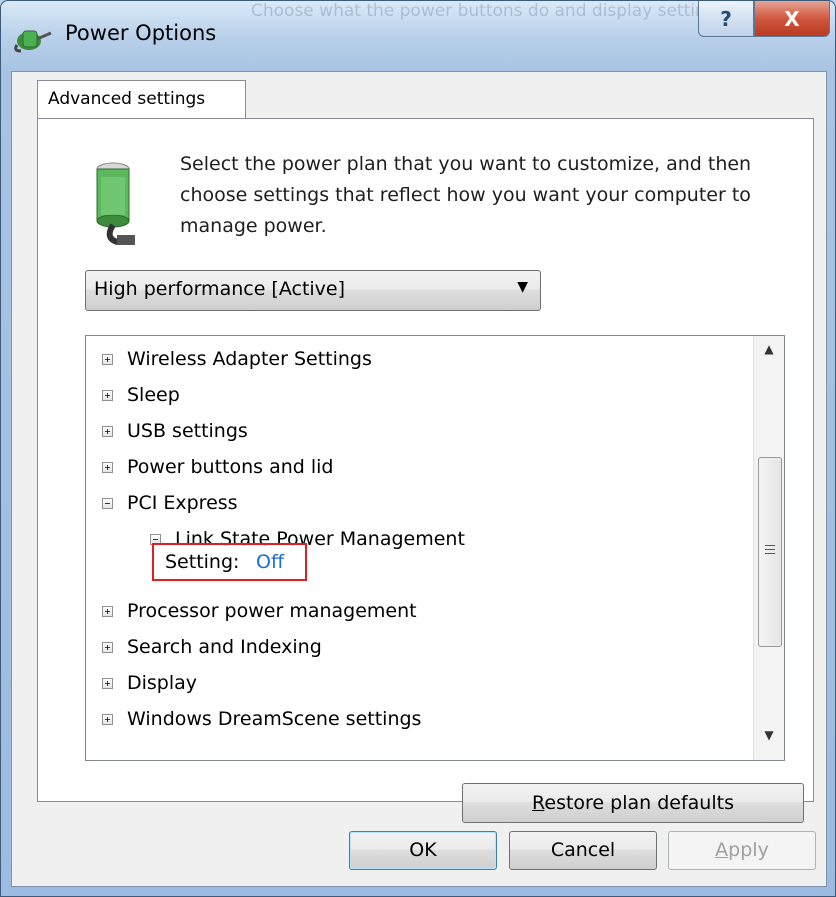 Image resolution: width=836 pixels, height=897 pixels. What do you see at coordinates (769, 356) in the screenshot?
I see `scroll-up-arrow-icon: ▲` at bounding box center [769, 356].